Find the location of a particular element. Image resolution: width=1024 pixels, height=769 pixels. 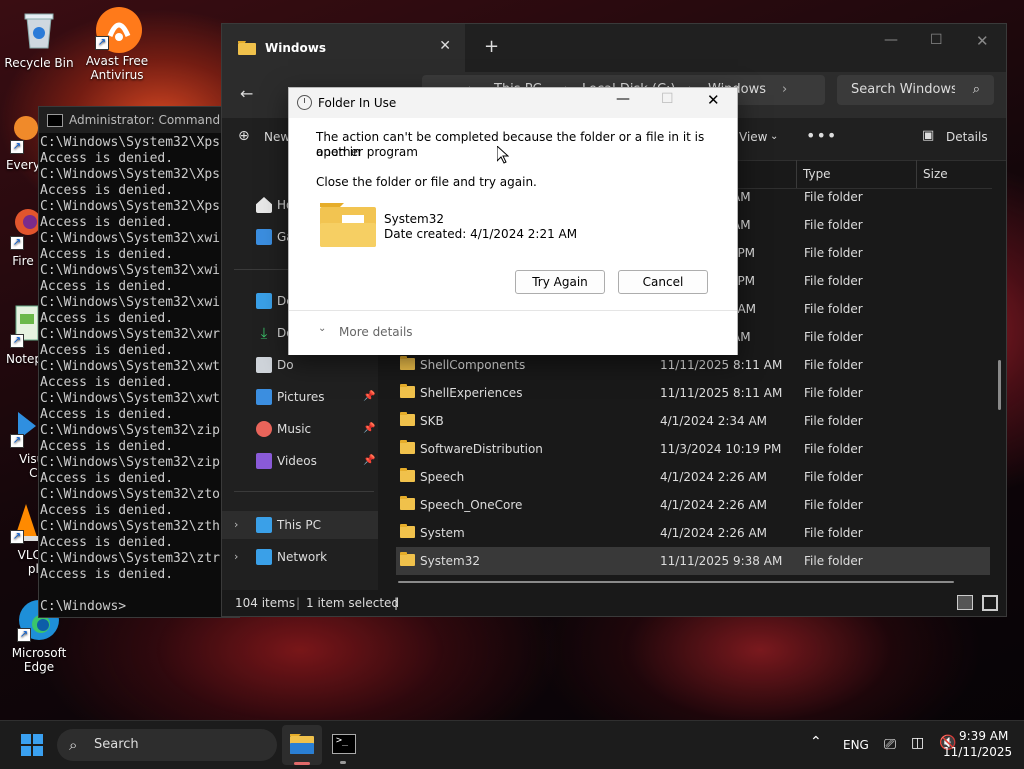

new-tab-icon: + is located at coordinates (491, 46).